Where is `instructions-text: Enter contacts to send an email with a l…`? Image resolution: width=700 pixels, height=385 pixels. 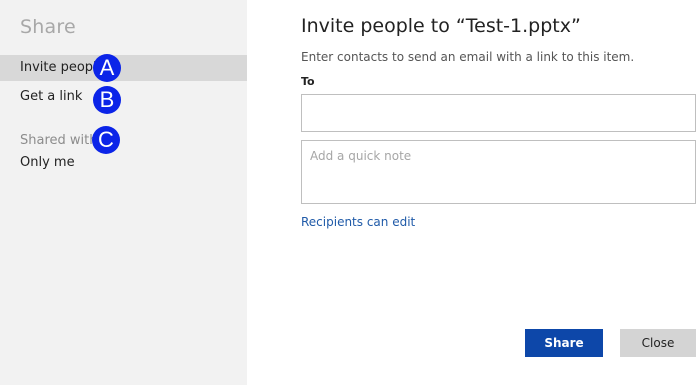 instructions-text: Enter contacts to send an email with a l… is located at coordinates (468, 57).